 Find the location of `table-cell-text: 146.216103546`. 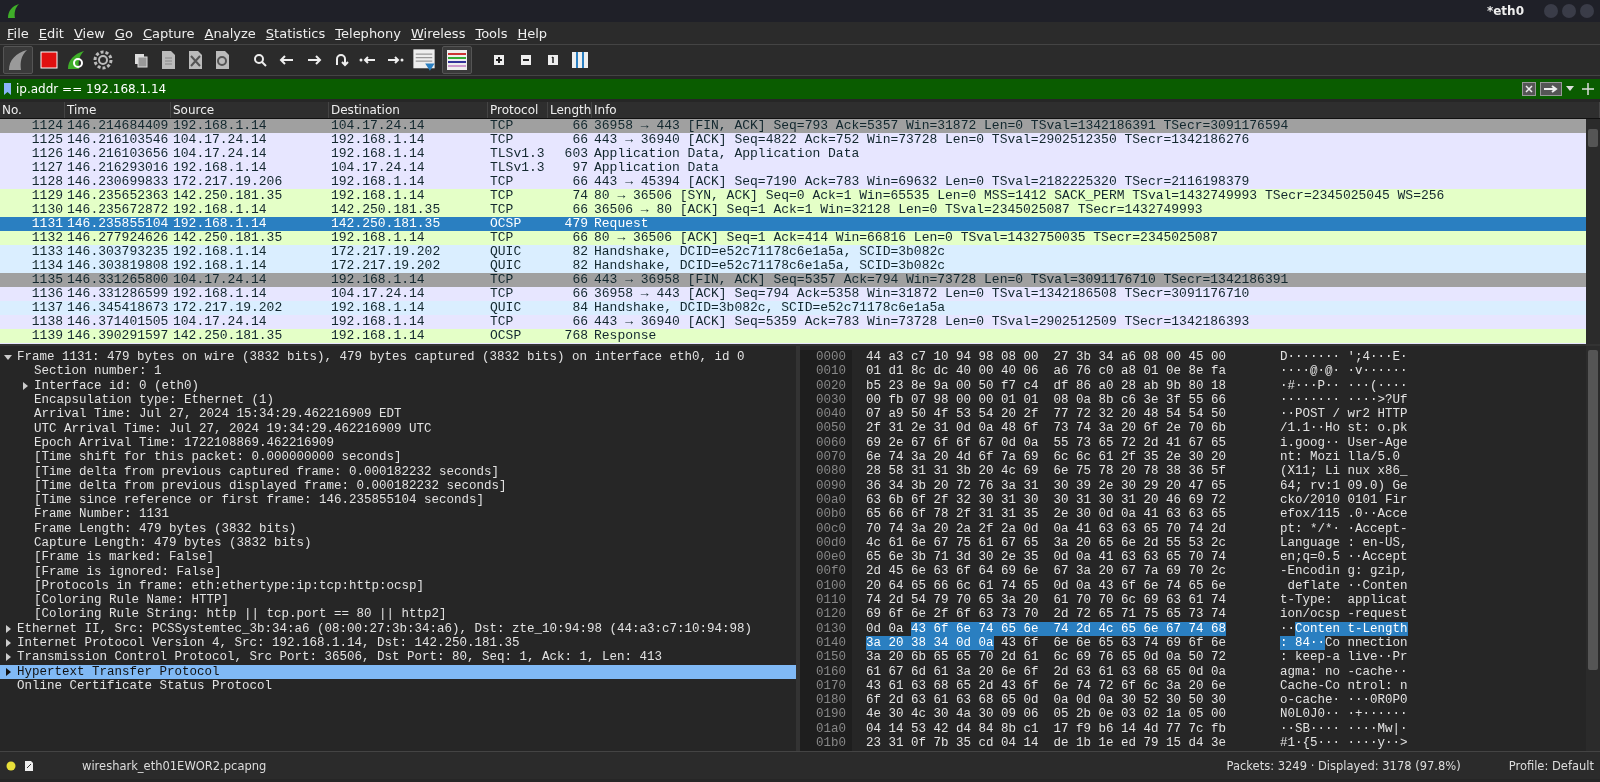

table-cell-text: 146.216103546 is located at coordinates (118, 140).